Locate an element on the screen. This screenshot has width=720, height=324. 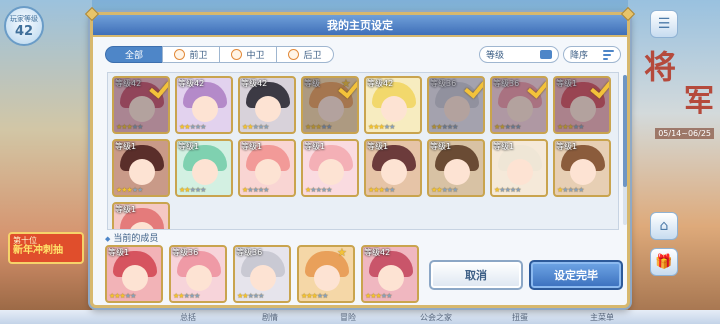
current-member-card: ★★★★★ ★ is located at coordinates (326, 274).